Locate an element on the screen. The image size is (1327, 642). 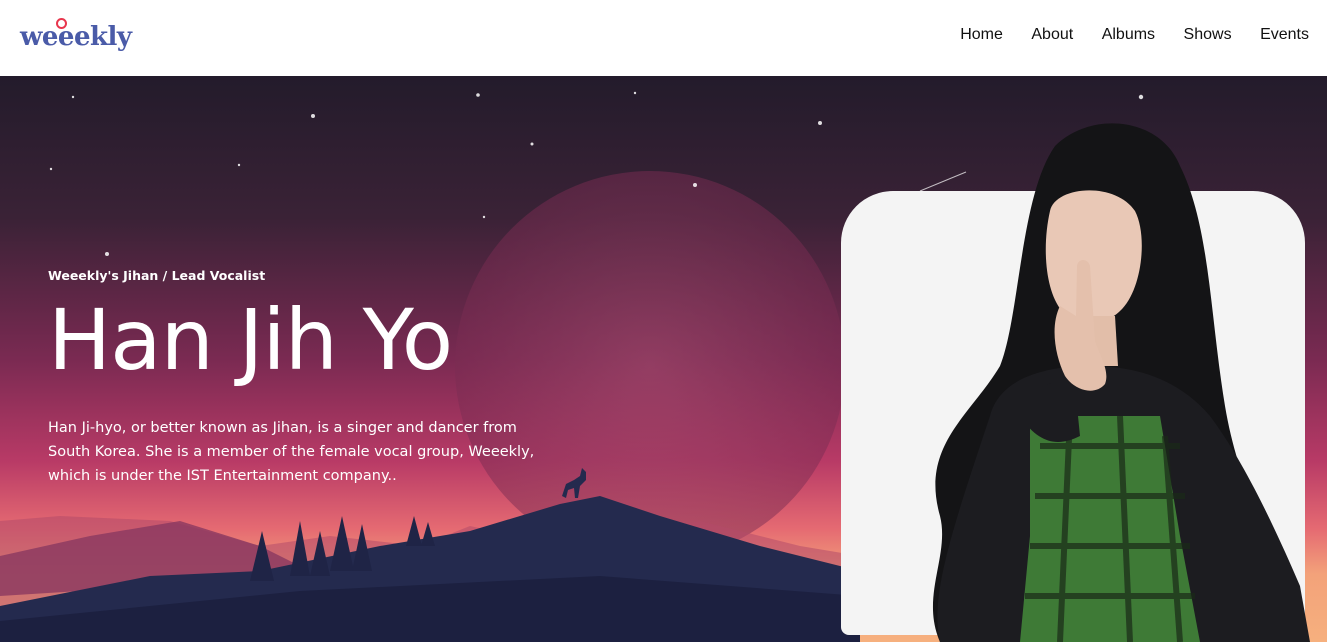
hero-title: Han Jih Yo is located at coordinates (250, 340).